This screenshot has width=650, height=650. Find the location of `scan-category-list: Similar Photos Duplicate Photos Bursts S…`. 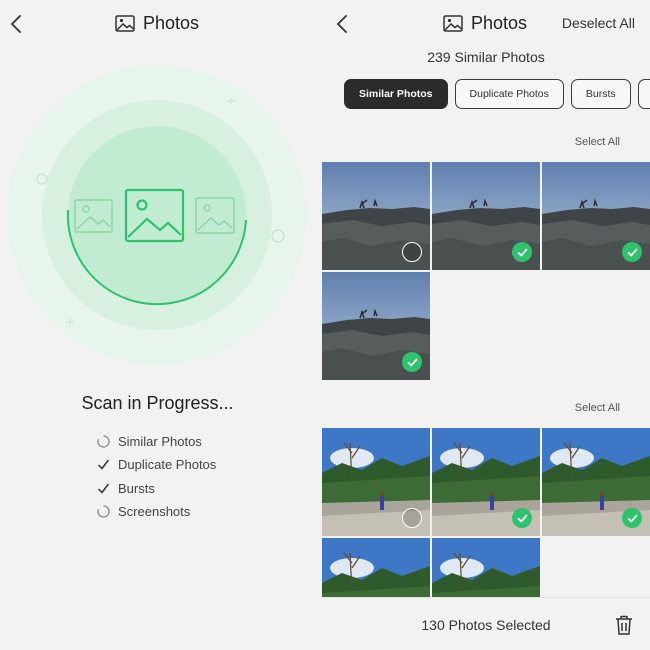

scan-category-list: Similar Photos Duplicate Photos Bursts S… is located at coordinates (155, 476).